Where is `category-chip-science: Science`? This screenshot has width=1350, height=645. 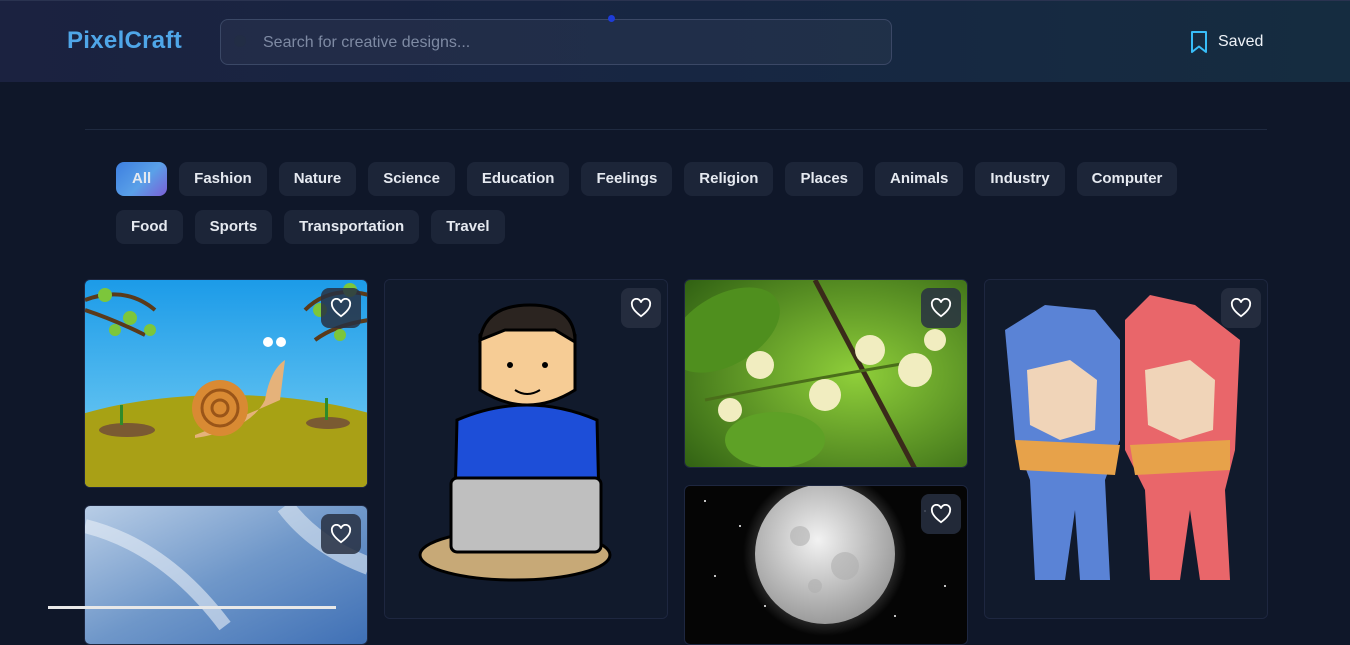
category-chip-science: Science is located at coordinates (411, 179).